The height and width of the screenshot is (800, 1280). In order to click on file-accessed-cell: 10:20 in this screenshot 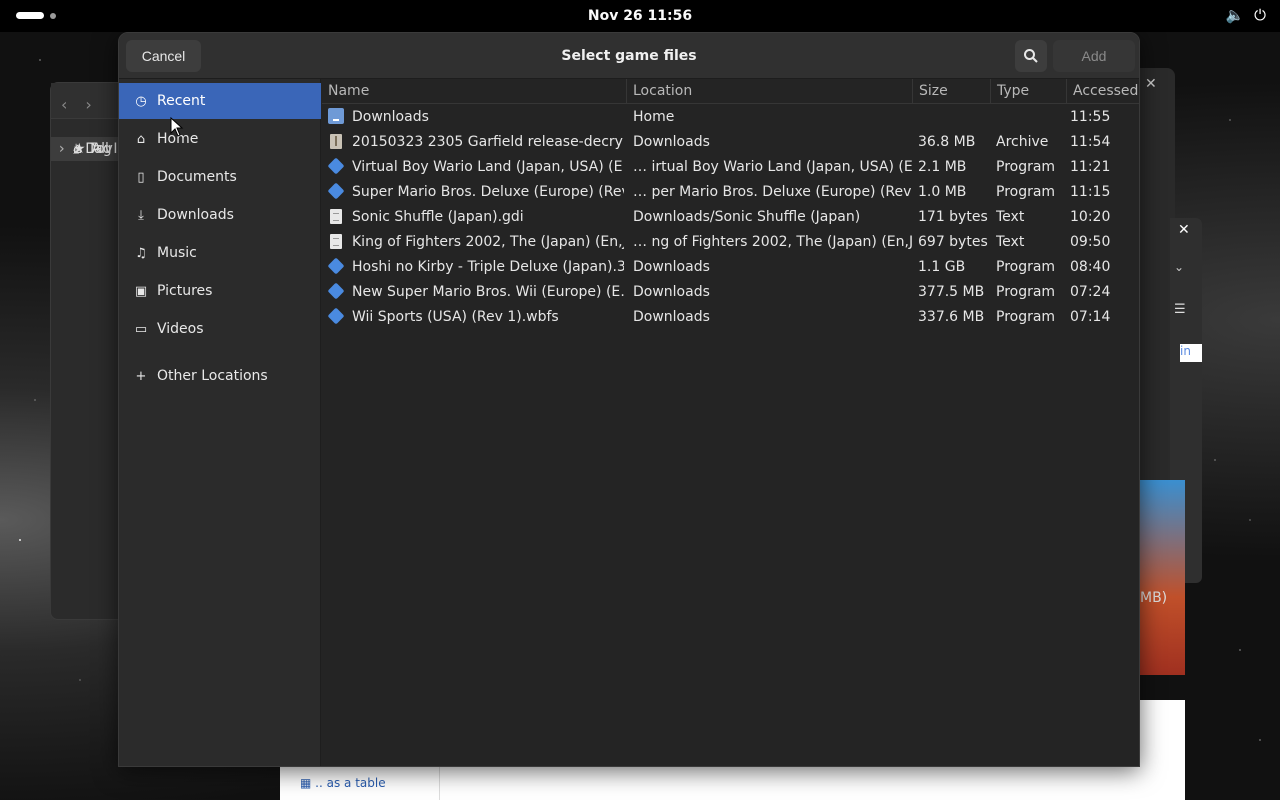, I will do `click(1104, 217)`.